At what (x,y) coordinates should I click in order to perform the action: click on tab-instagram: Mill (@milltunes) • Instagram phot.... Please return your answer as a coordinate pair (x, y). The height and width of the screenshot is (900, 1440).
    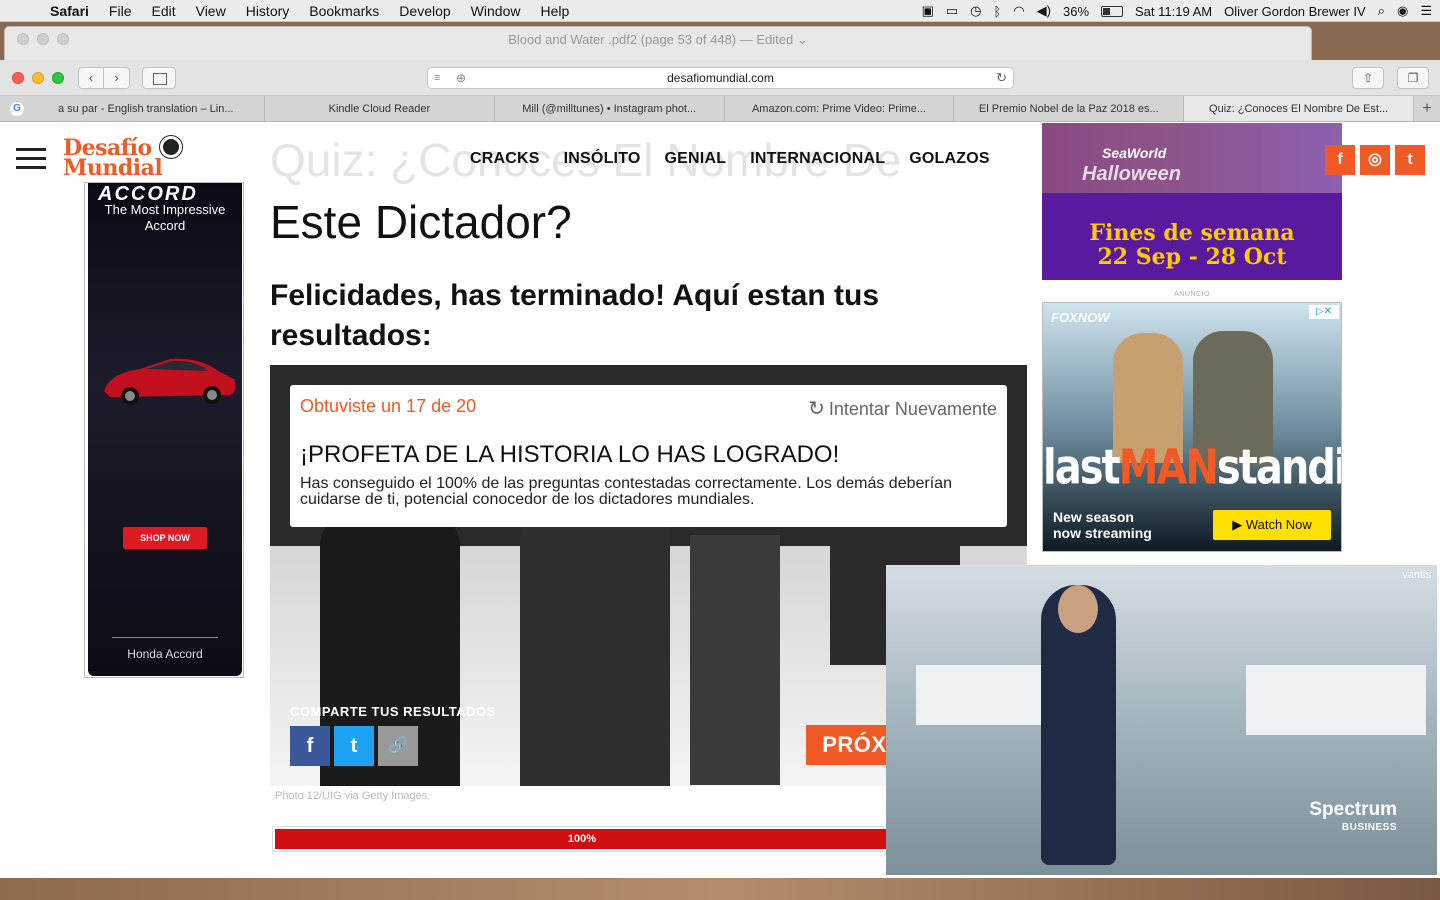
    Looking at the image, I should click on (610, 108).